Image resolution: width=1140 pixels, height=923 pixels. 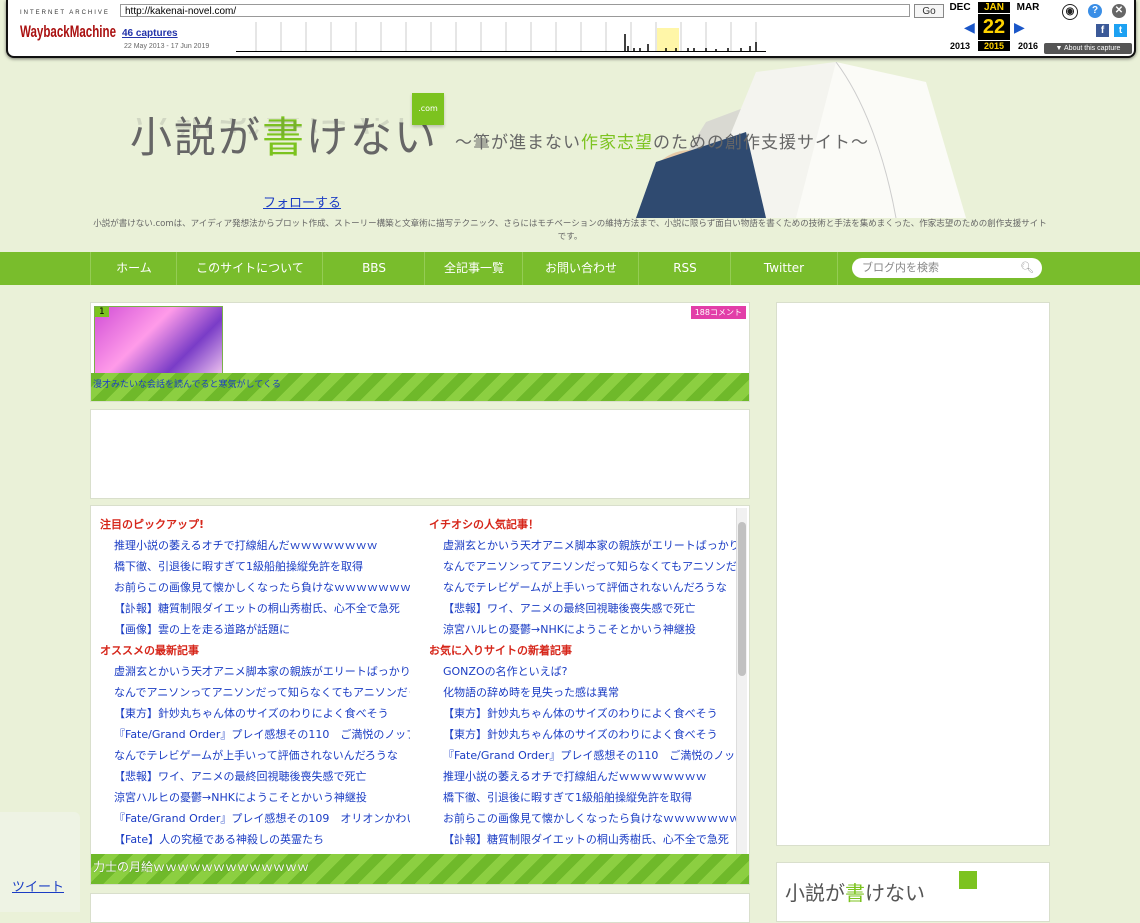 I want to click on sidebar-com-badge, so click(x=968, y=880).